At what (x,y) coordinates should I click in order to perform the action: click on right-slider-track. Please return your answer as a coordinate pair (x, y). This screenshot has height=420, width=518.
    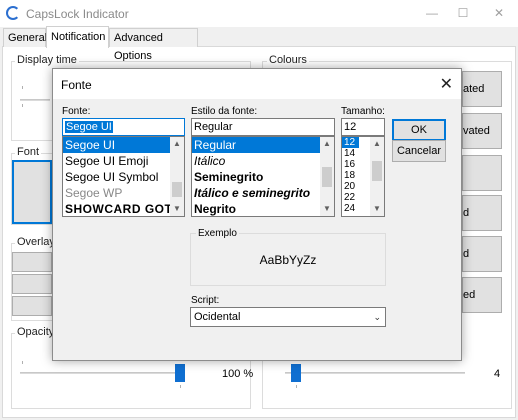
    Looking at the image, I should click on (375, 373).